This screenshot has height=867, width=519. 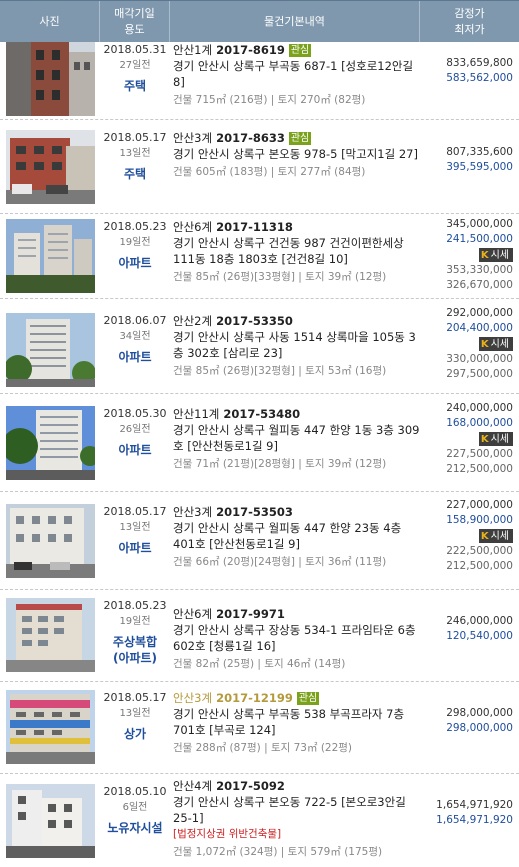 What do you see at coordinates (308, 698) in the screenshot?
I see `interest-badge: 관심` at bounding box center [308, 698].